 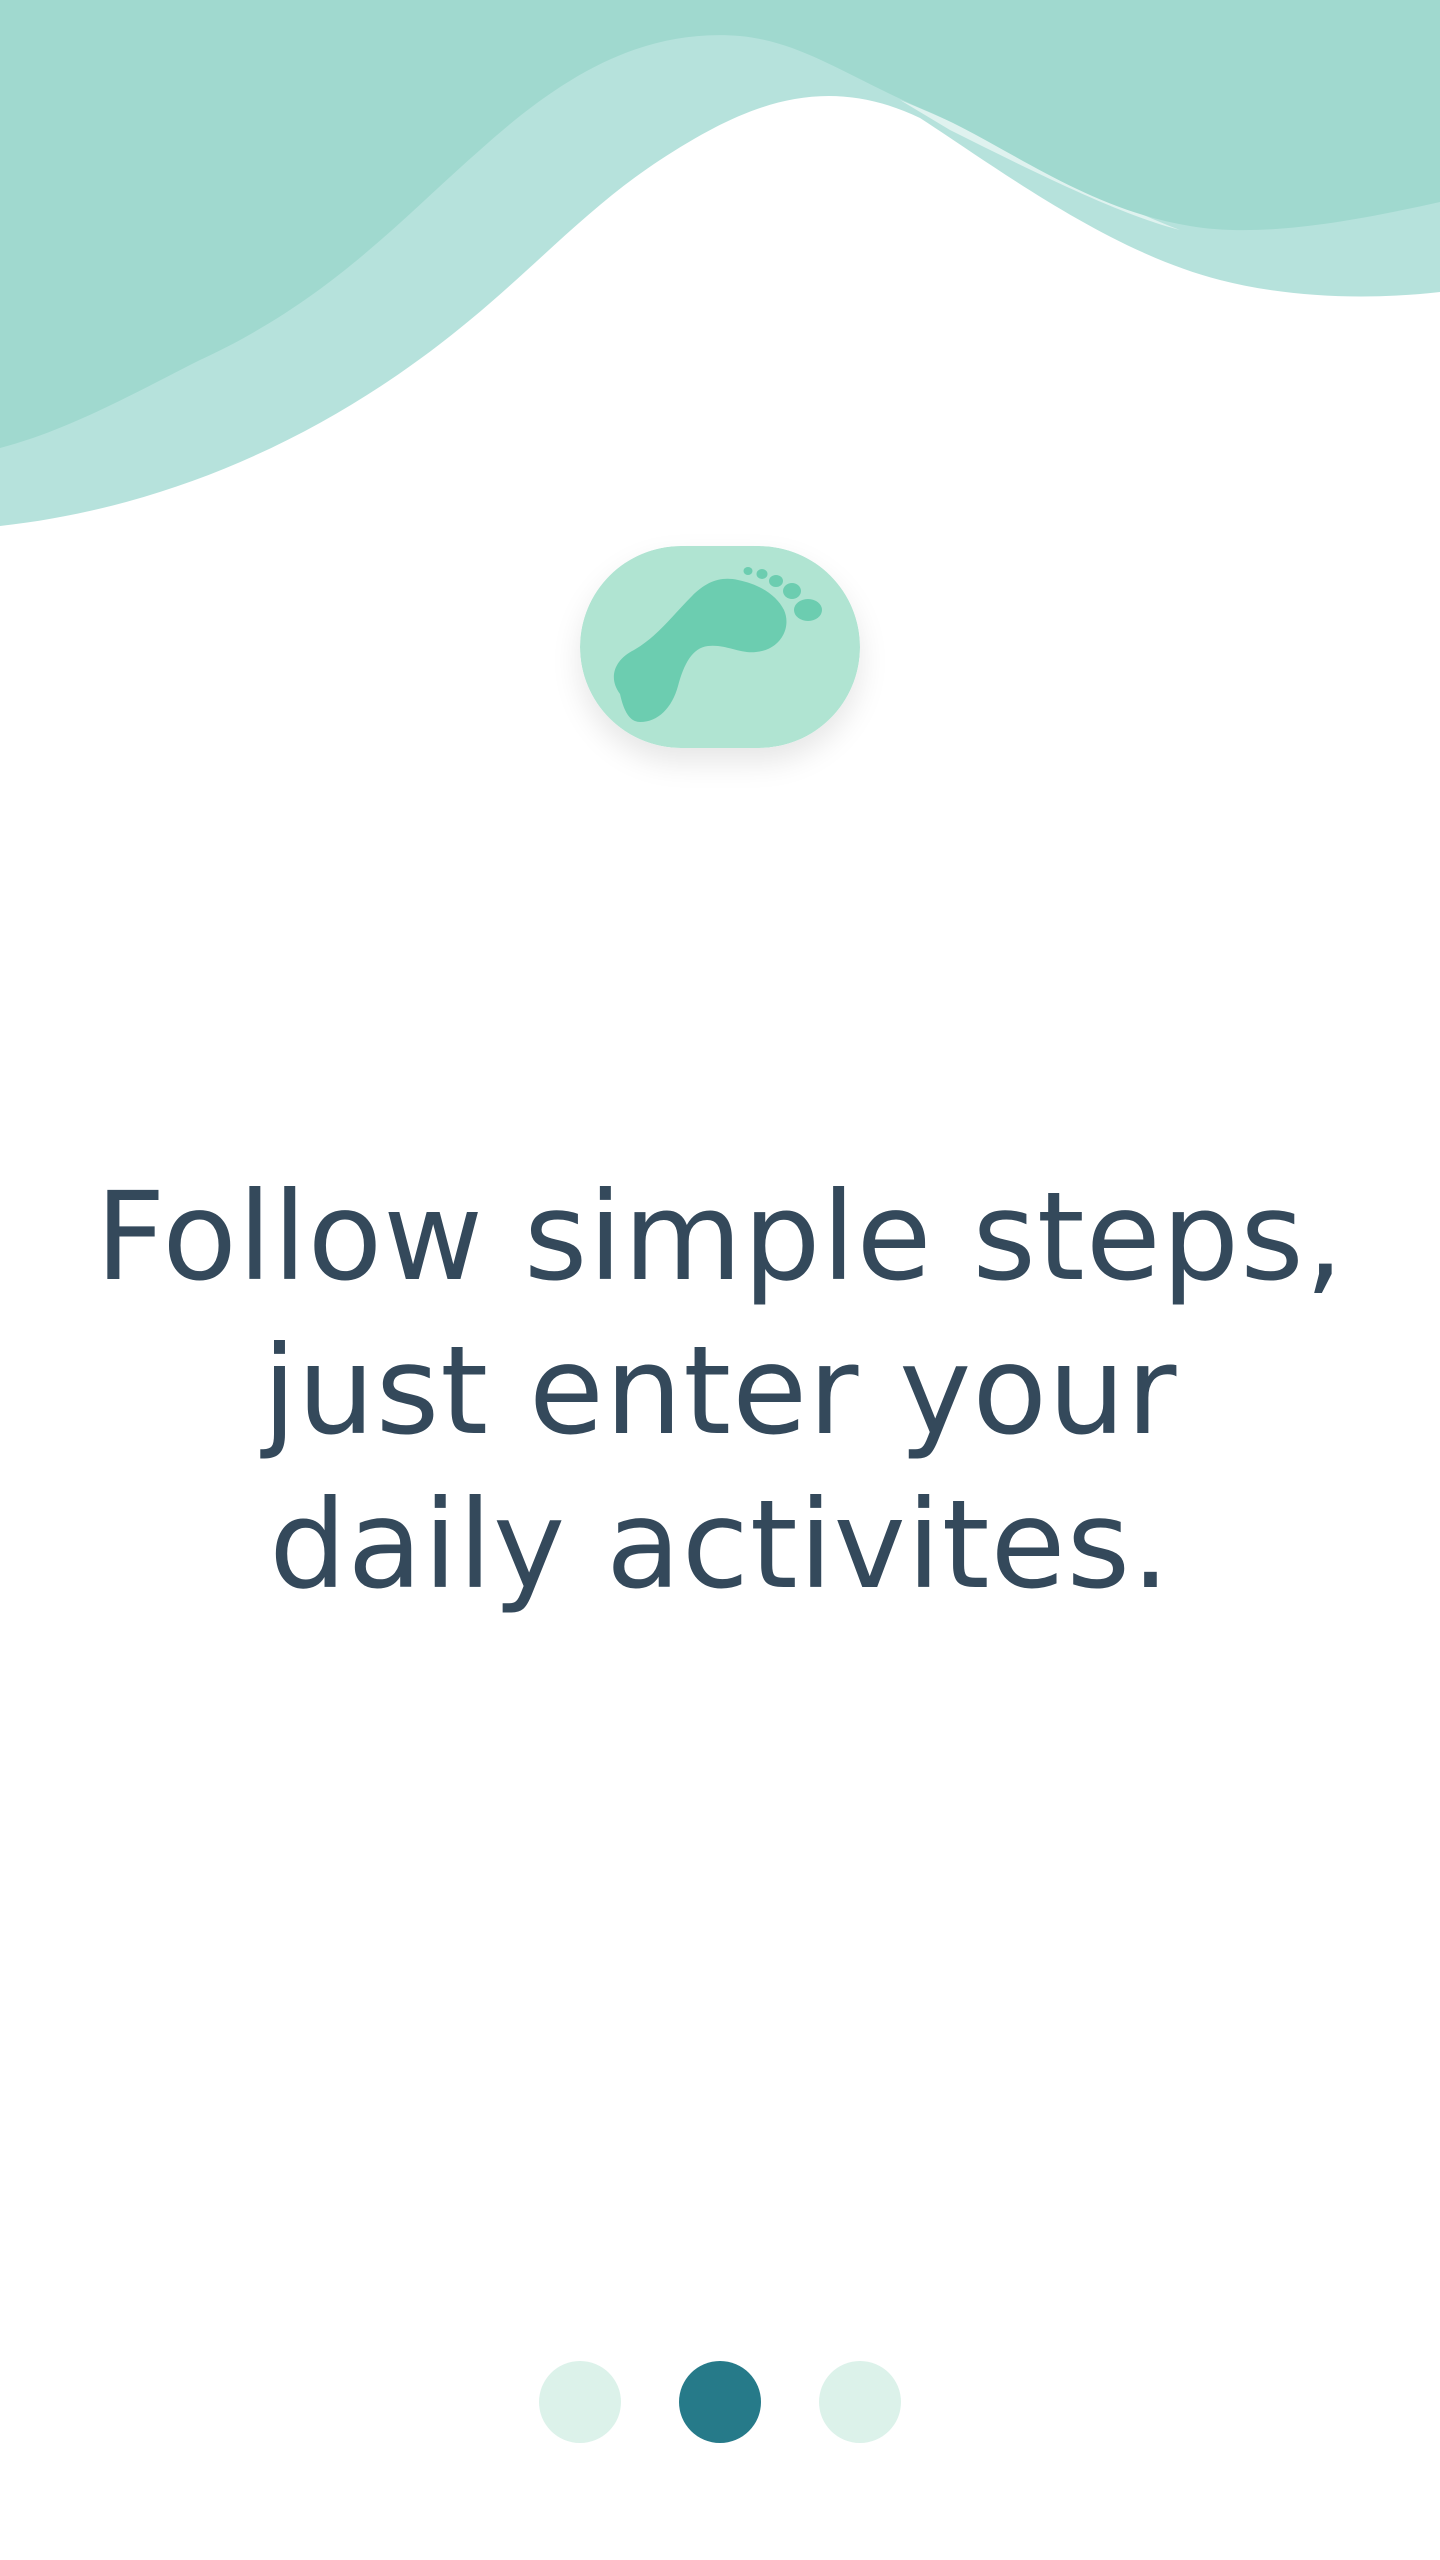 I want to click on page-indicator, so click(x=720, y=2402).